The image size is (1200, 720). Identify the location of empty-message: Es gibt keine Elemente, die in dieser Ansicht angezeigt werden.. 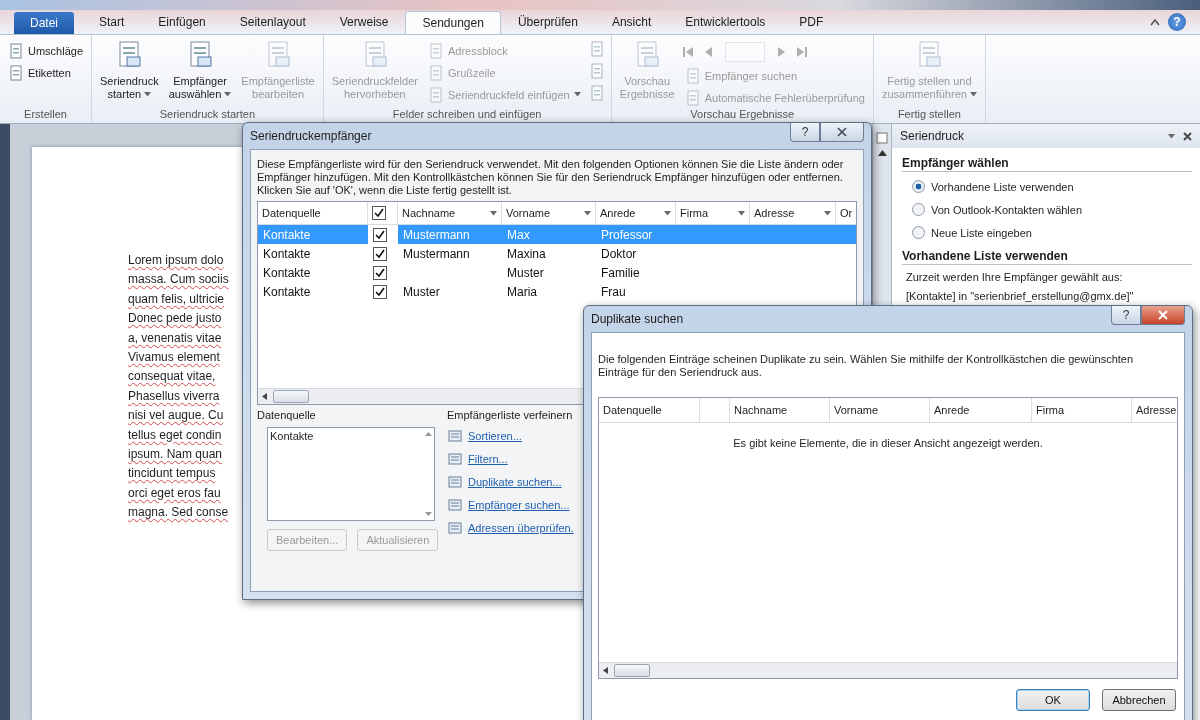
(888, 442).